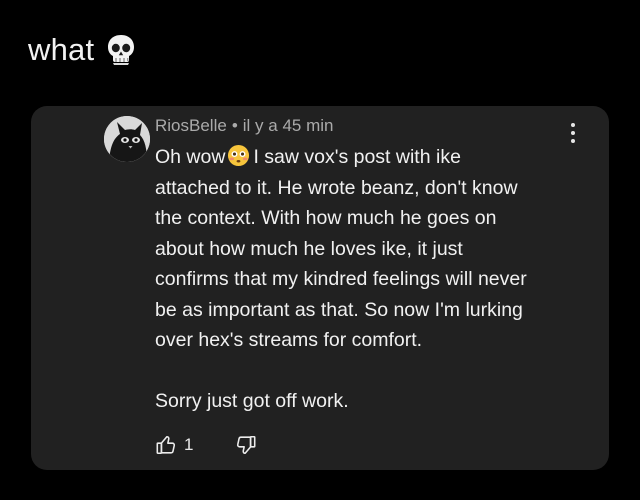  I want to click on comment-line: Sorry just got off work., so click(252, 401).